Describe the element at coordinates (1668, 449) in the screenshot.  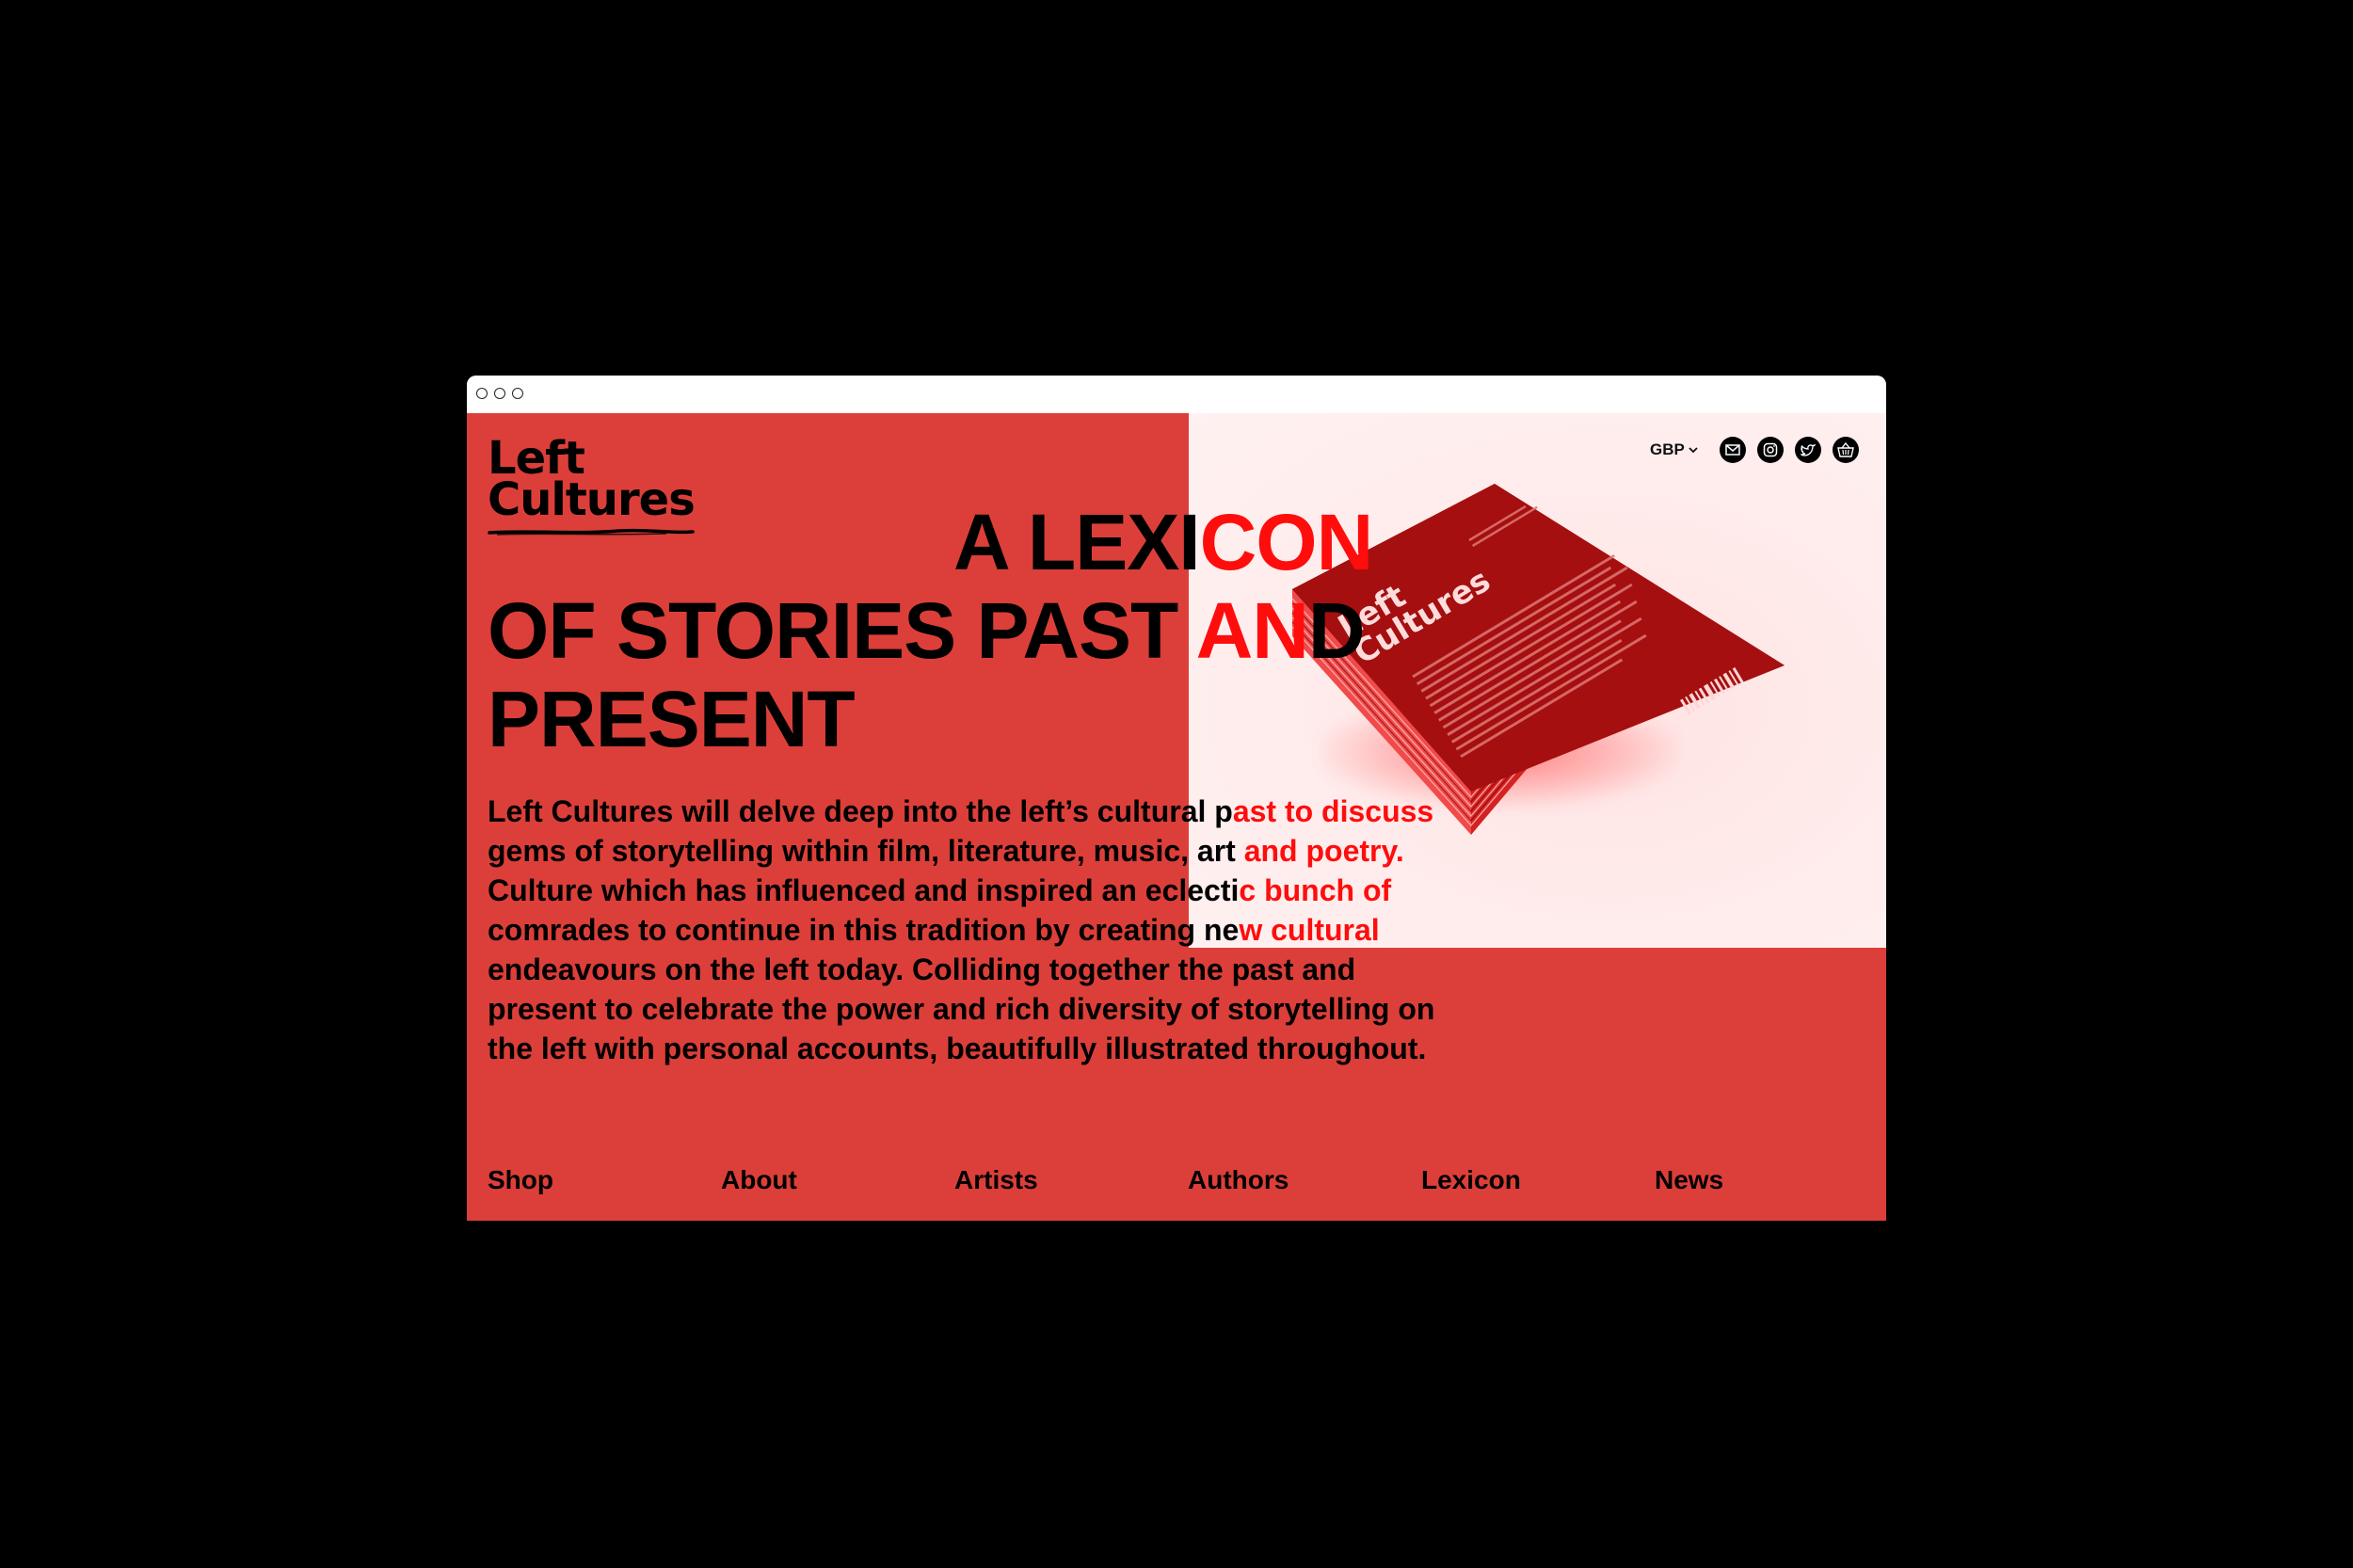
I see `currency-label: GBP` at that location.